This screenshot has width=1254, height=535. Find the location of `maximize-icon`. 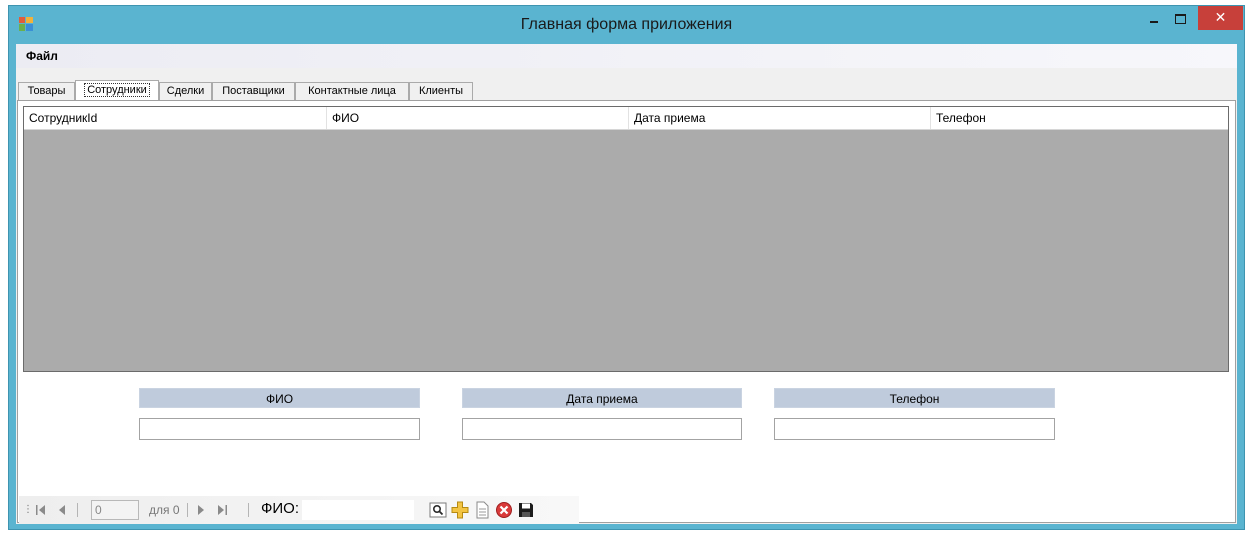

maximize-icon is located at coordinates (1180, 19).